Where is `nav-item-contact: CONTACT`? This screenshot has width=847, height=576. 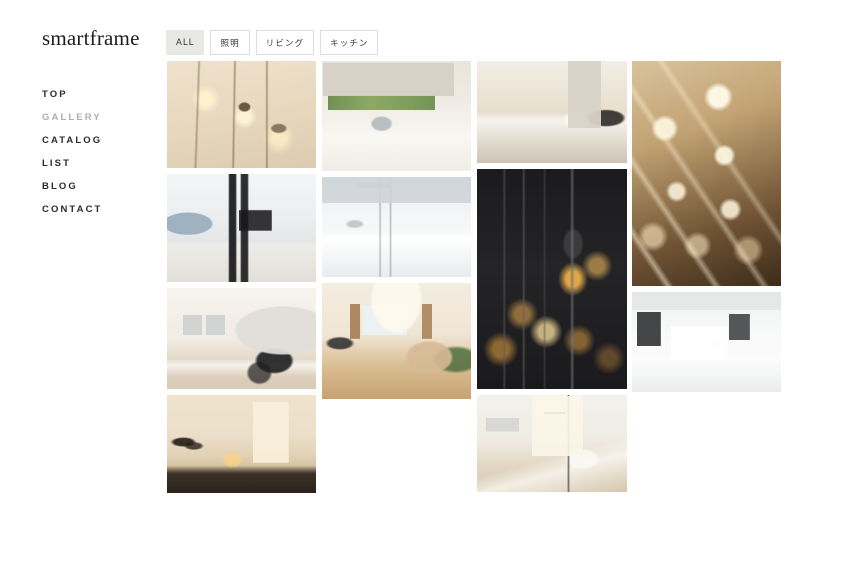
nav-item-contact: CONTACT is located at coordinates (97, 216).